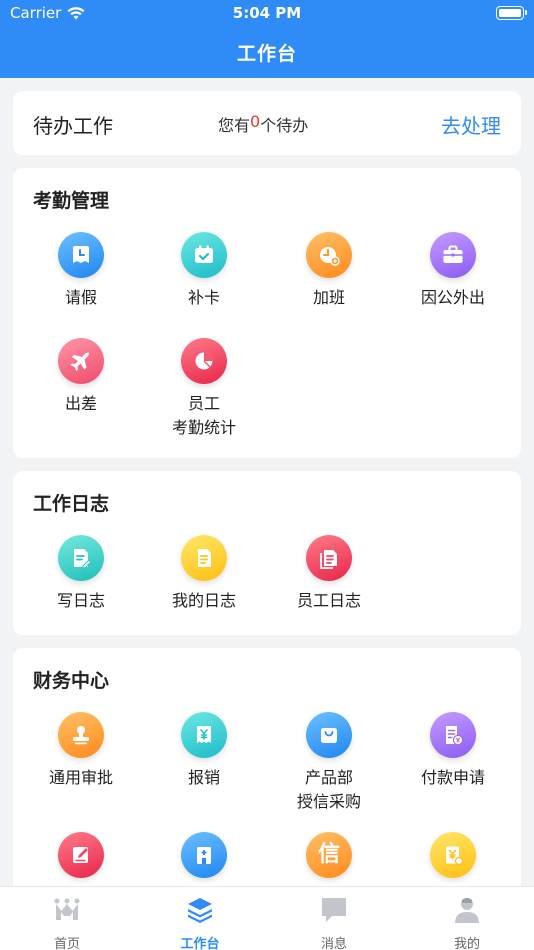 The image size is (534, 950). What do you see at coordinates (333, 943) in the screenshot?
I see `tab-messages-label: 消息` at bounding box center [333, 943].